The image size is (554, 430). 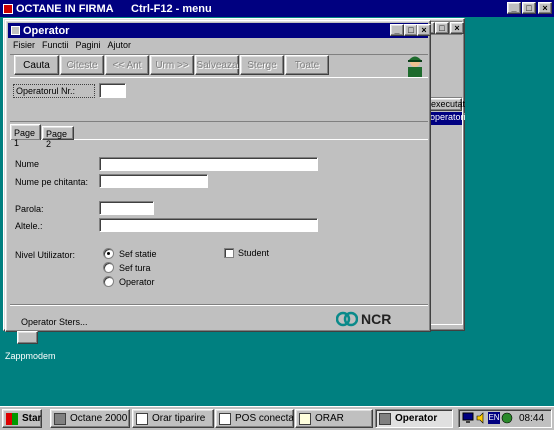 What do you see at coordinates (29, 226) in the screenshot?
I see `altele-label: Altele.:` at bounding box center [29, 226].